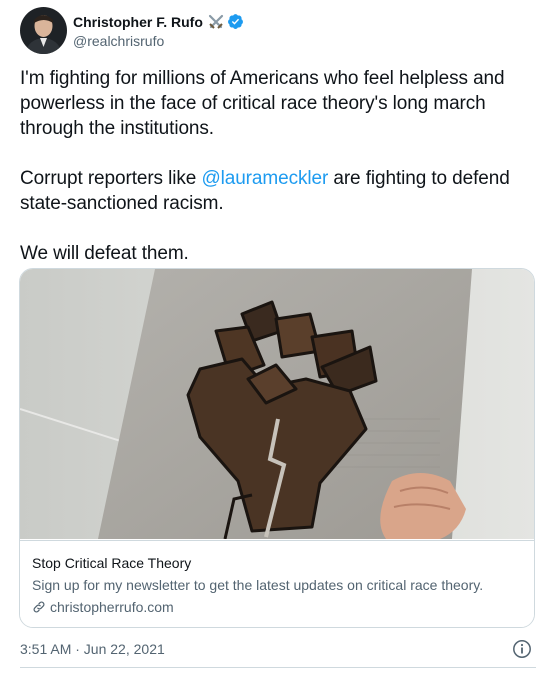  Describe the element at coordinates (39, 607) in the screenshot. I see `link-icon` at that location.